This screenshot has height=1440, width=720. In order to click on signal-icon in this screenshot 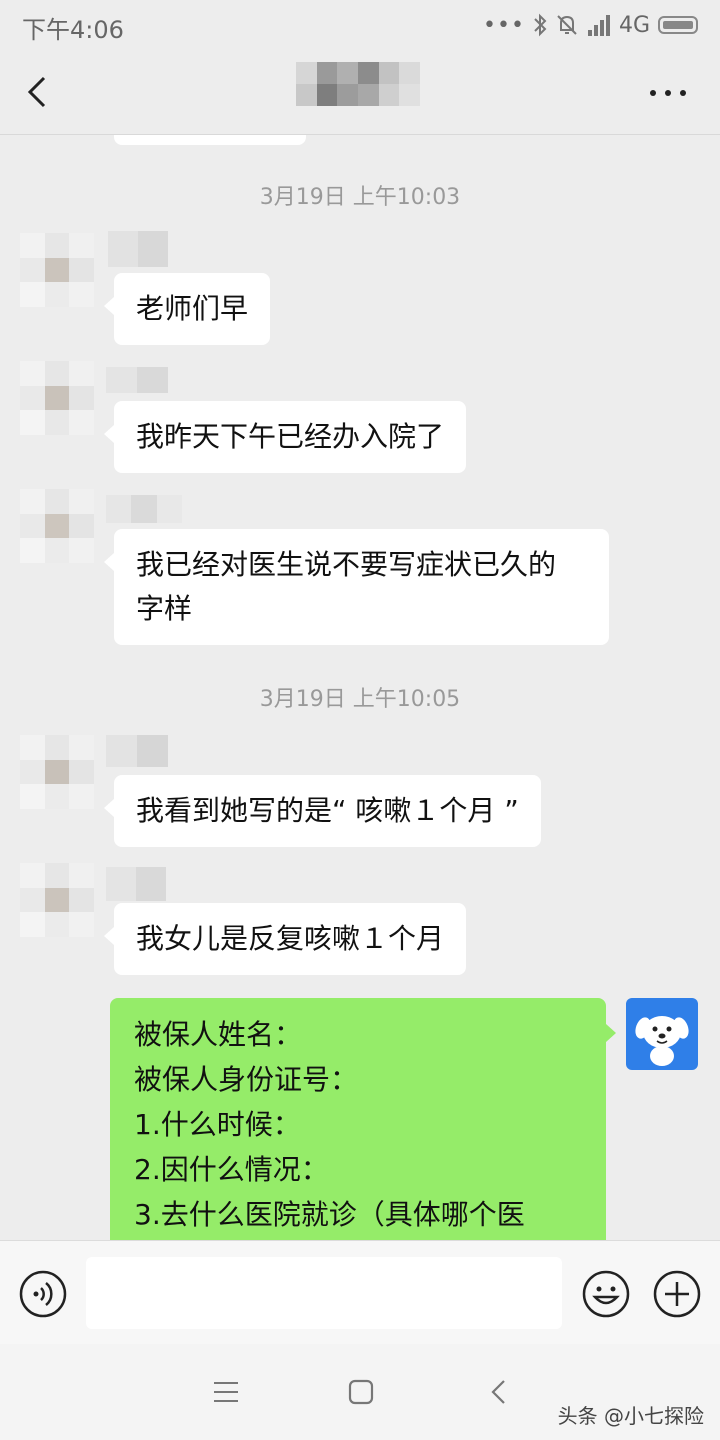, I will do `click(598, 25)`.